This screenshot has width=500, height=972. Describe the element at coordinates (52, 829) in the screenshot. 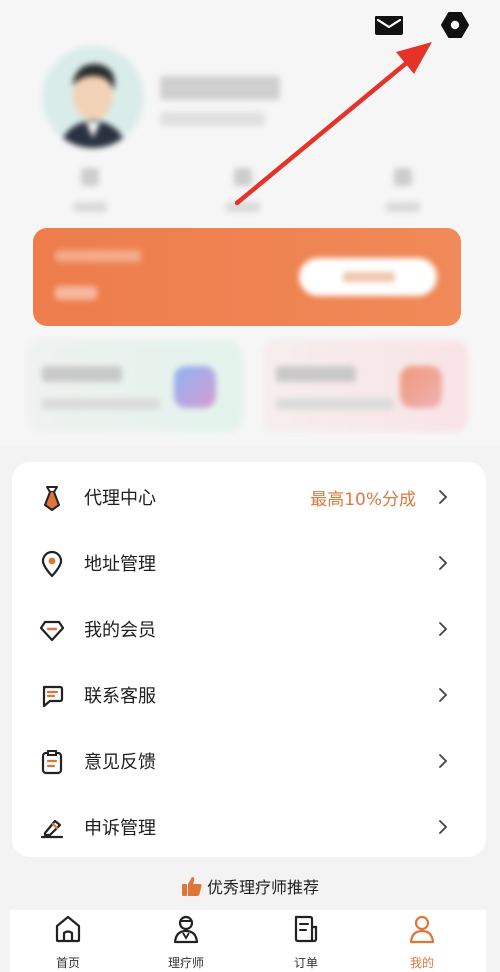

I see `edit-icon` at that location.